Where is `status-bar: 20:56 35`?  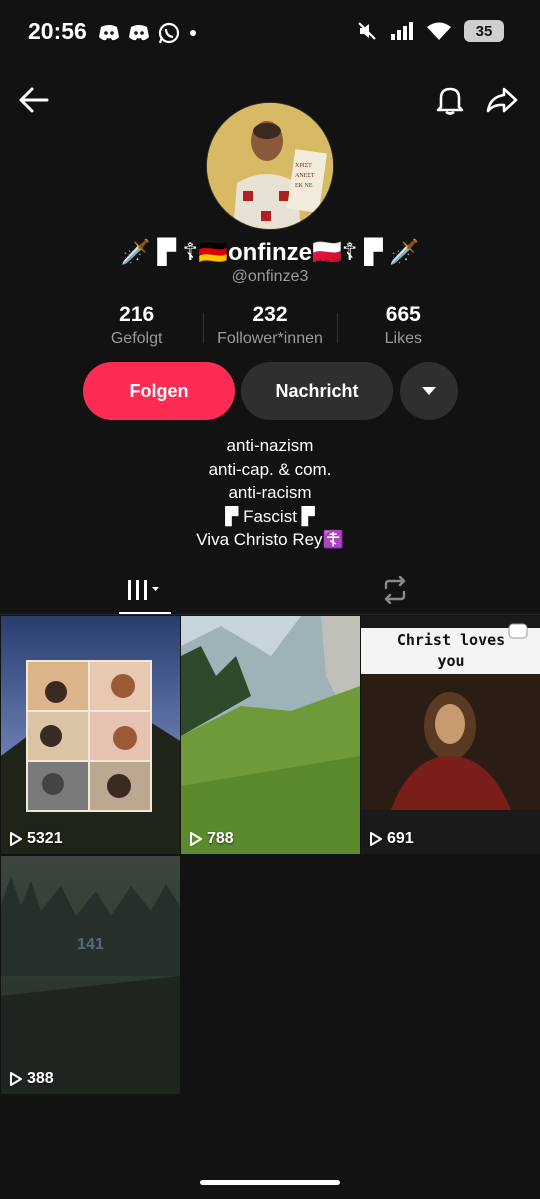 status-bar: 20:56 35 is located at coordinates (270, 33).